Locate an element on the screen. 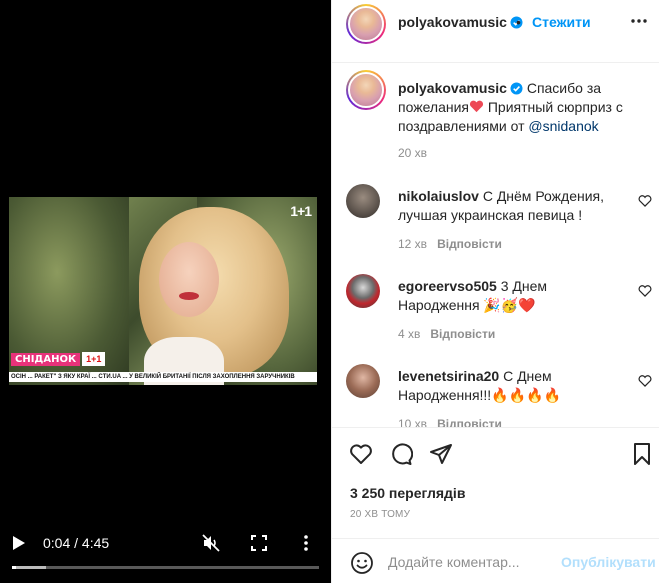 The height and width of the screenshot is (583, 659). show-tag: СНІДАНОК 1+1 is located at coordinates (58, 359).